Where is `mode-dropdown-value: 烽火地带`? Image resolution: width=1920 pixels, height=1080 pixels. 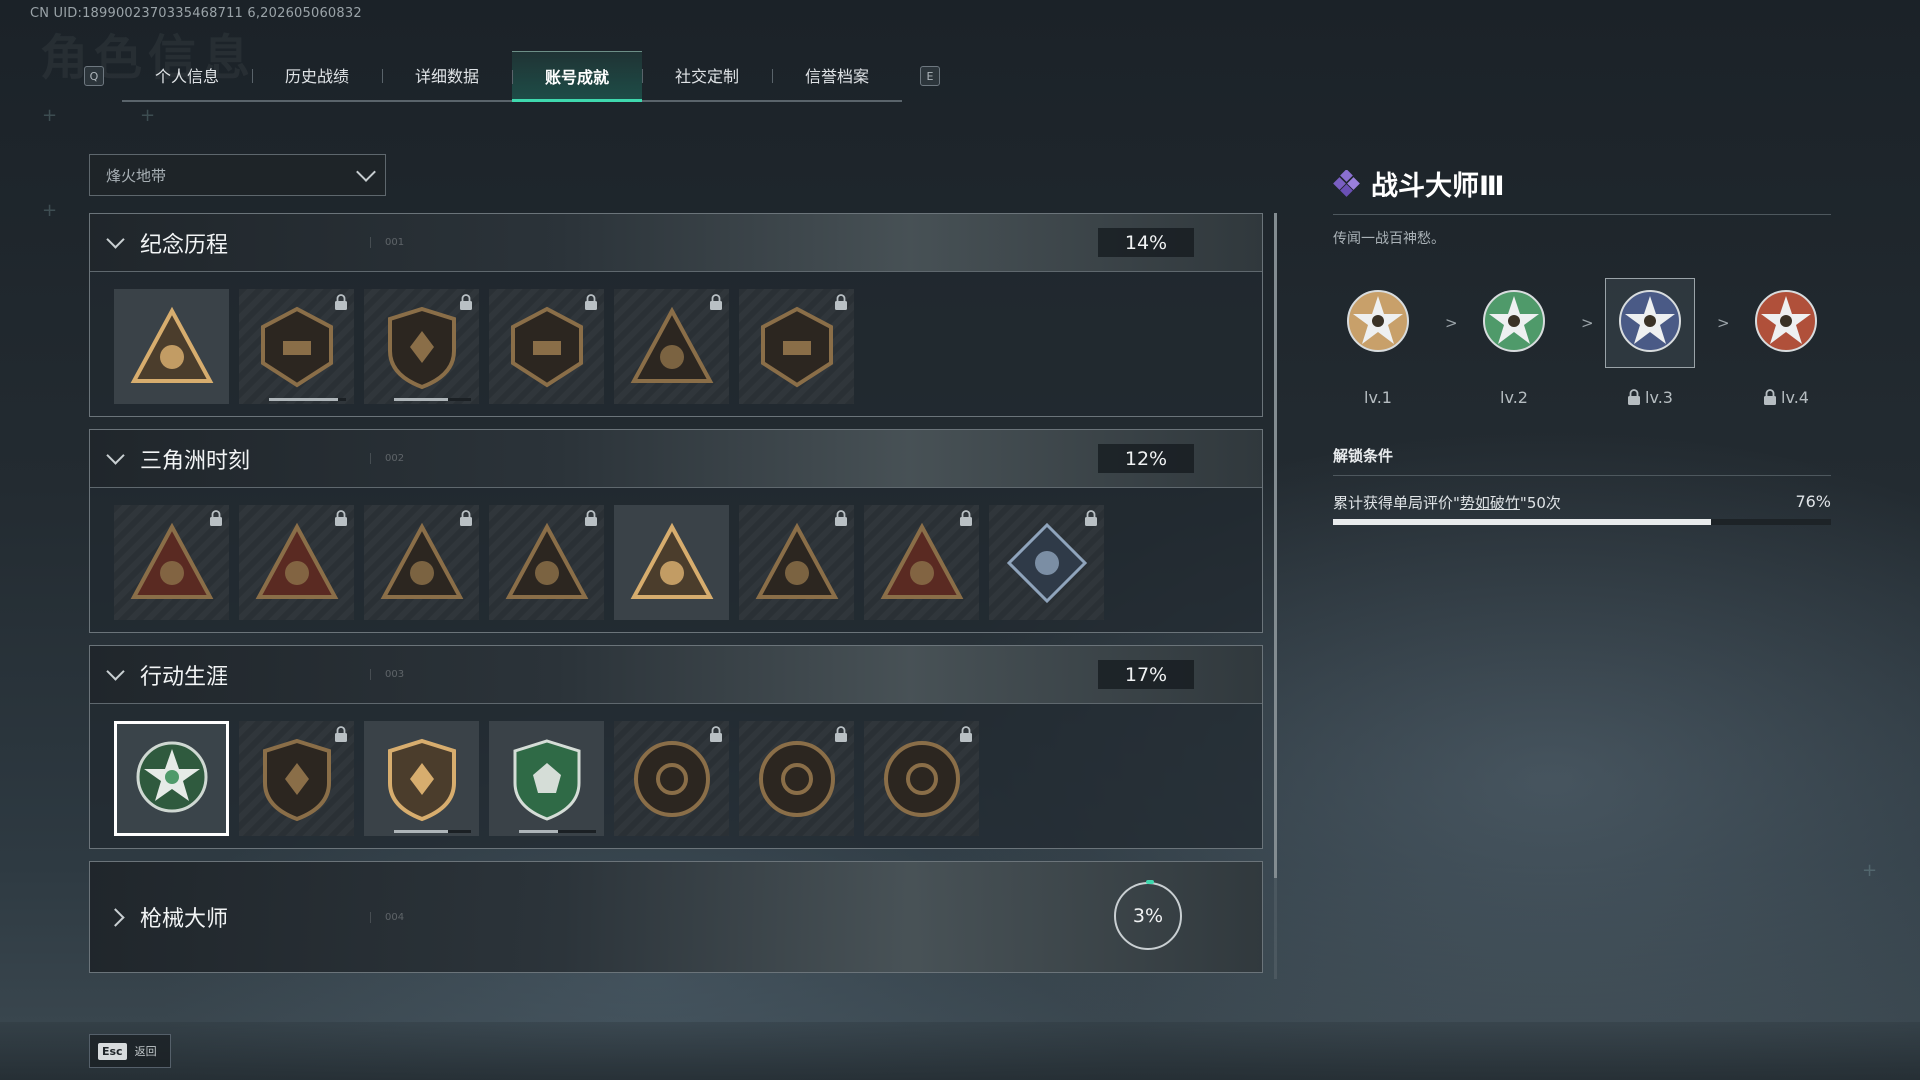 mode-dropdown-value: 烽火地带 is located at coordinates (136, 175).